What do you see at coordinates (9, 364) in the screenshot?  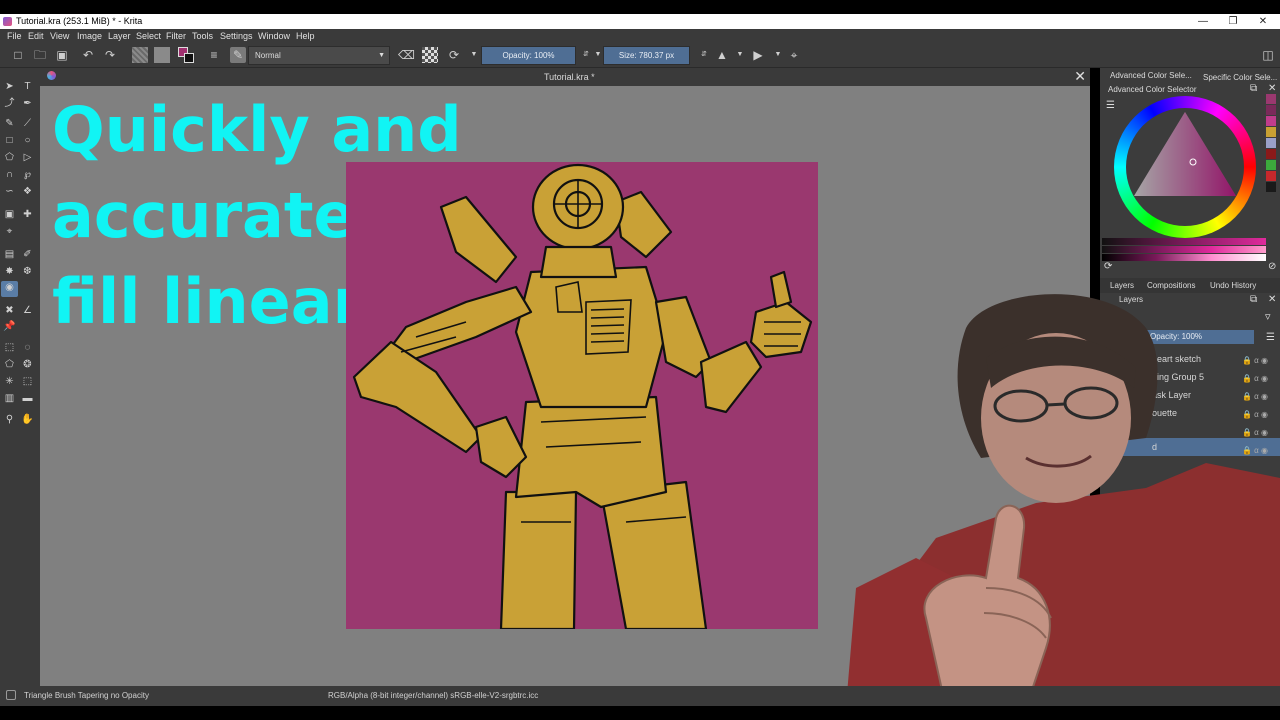 I see `polygon-select-icon: ⬠` at bounding box center [9, 364].